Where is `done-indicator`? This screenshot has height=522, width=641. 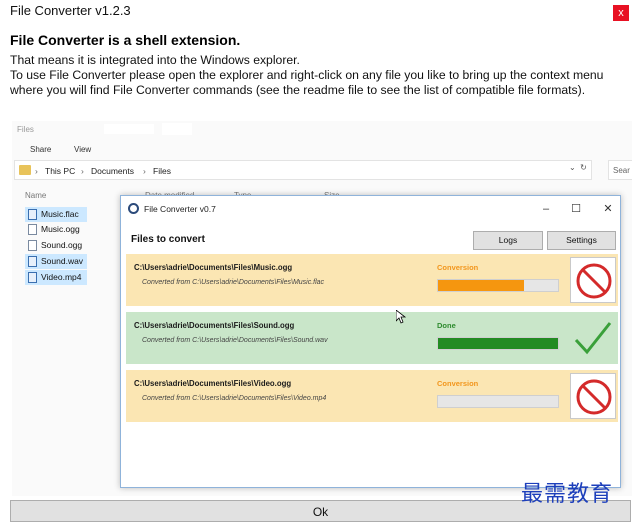 done-indicator is located at coordinates (593, 338).